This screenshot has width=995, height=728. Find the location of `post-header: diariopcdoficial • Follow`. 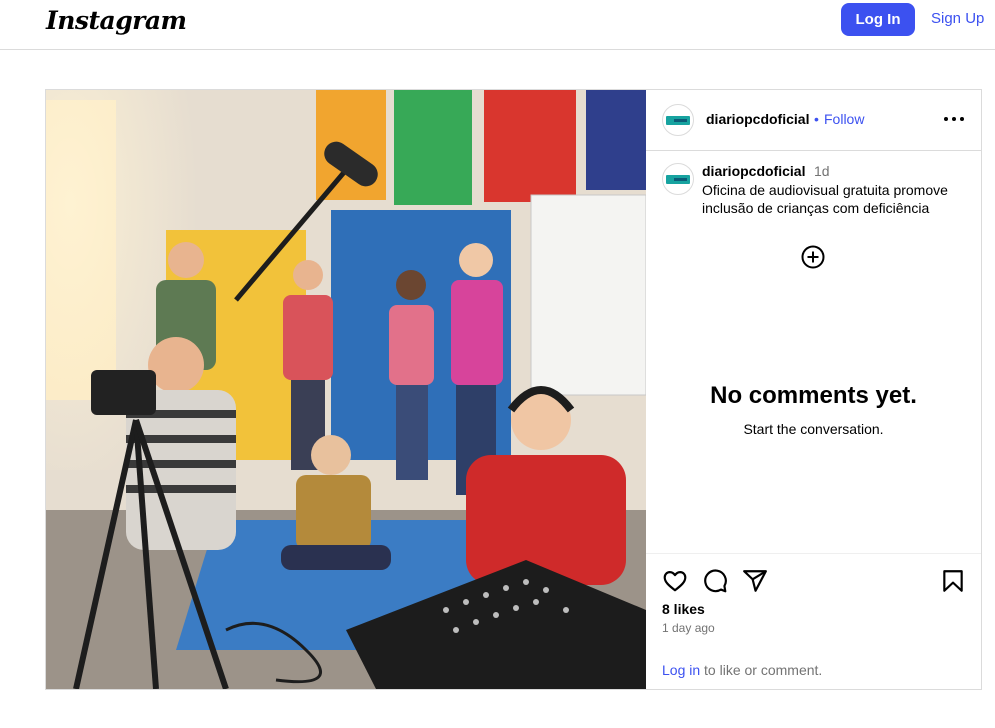

post-header: diariopcdoficial • Follow is located at coordinates (813, 120).